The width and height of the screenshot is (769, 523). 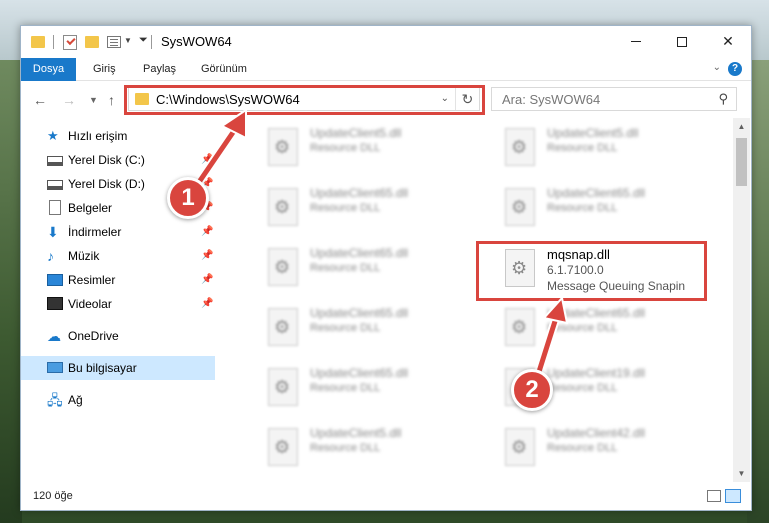 I want to click on help-icon: ?, so click(x=735, y=69).